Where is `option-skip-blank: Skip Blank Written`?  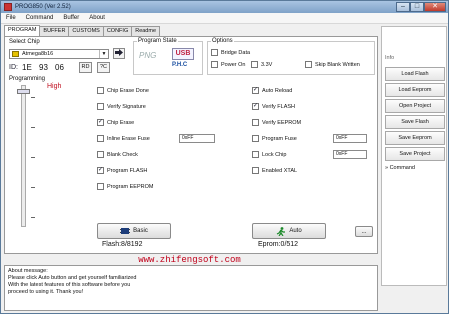
option-skip-blank: Skip Blank Written is located at coordinates (332, 64).